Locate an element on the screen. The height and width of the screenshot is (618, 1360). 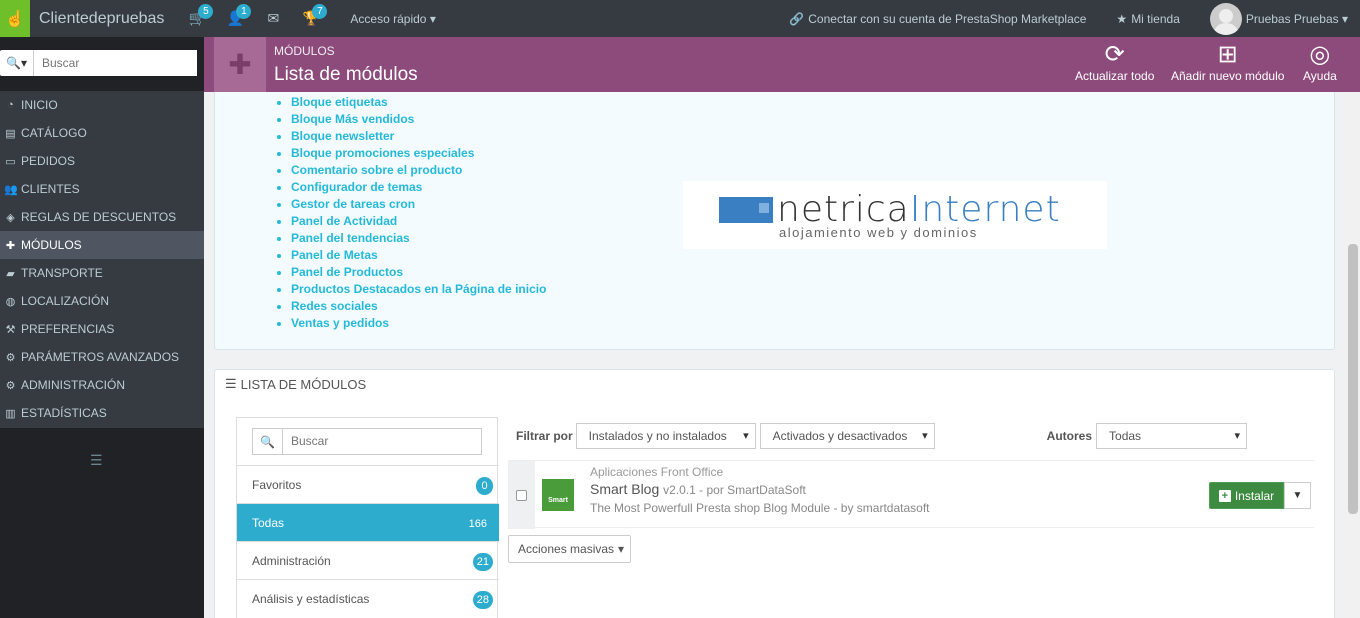
sidebar-item-localizacion: ◍ Localización is located at coordinates (102, 301).